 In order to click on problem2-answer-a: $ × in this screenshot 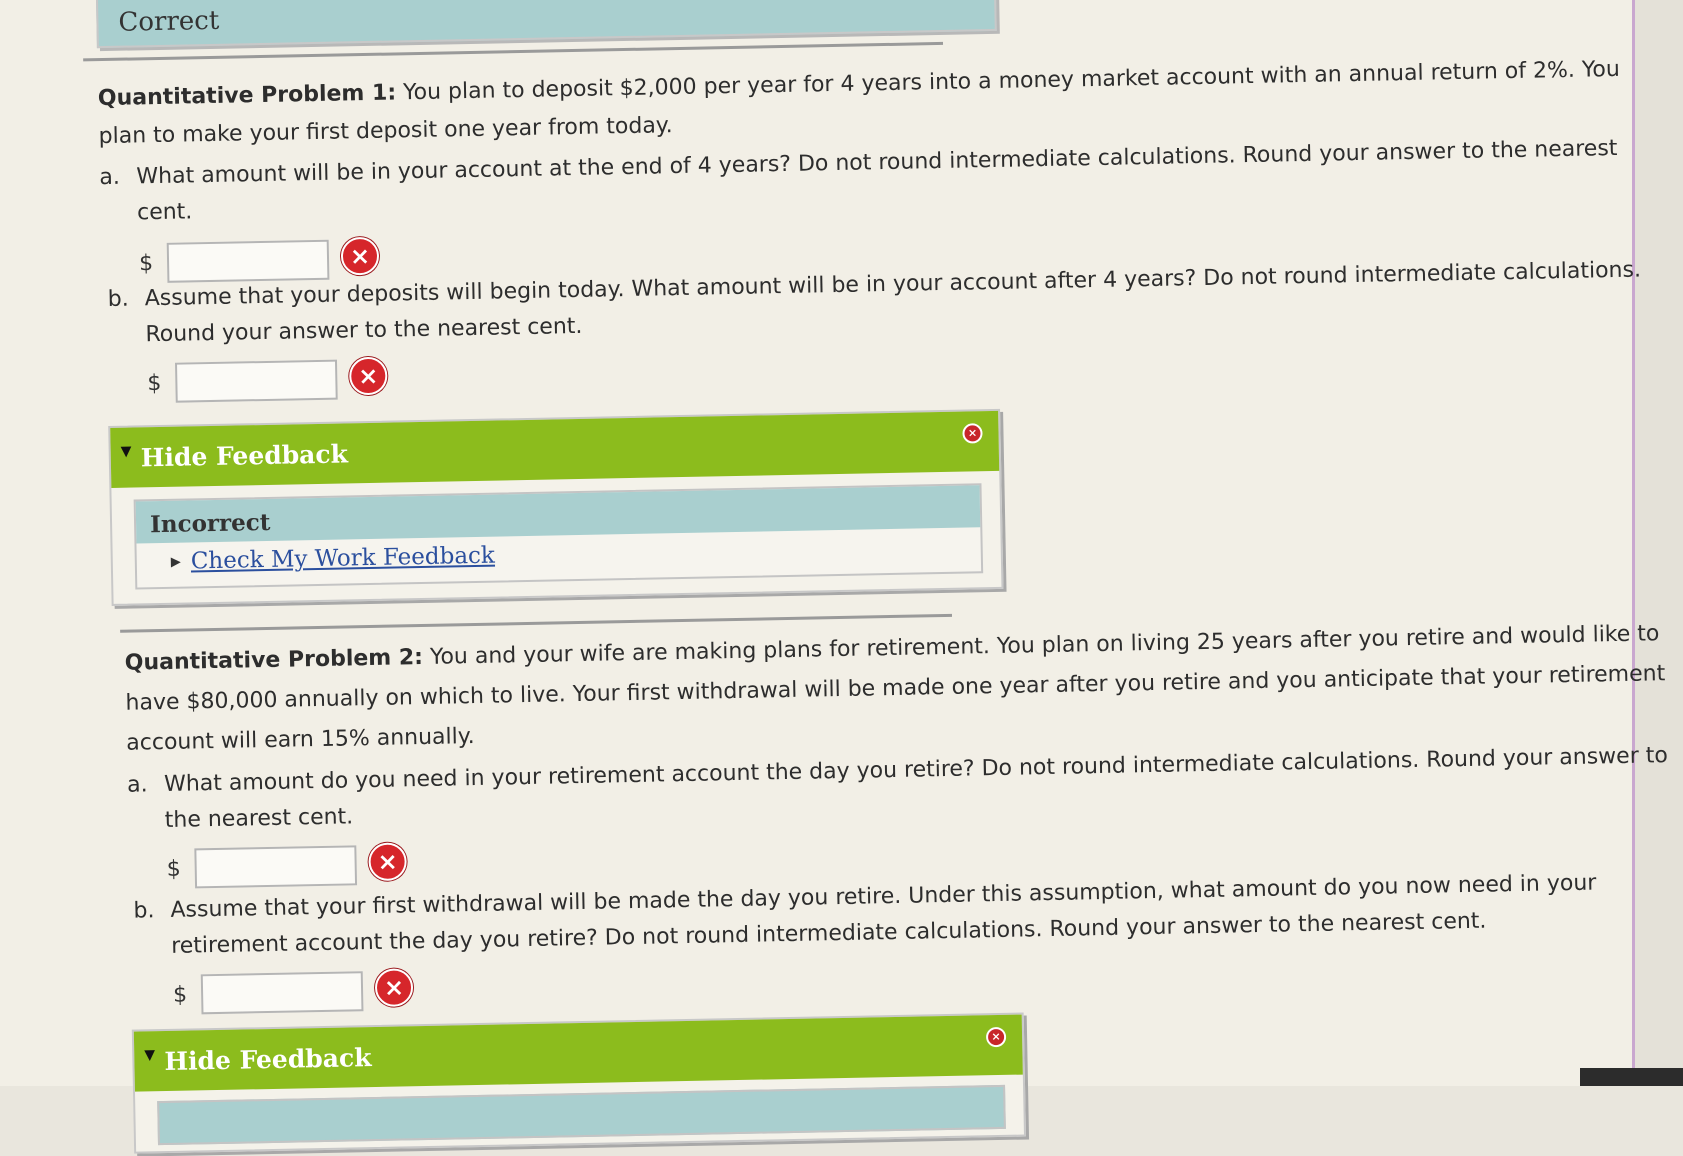, I will do `click(296, 867)`.